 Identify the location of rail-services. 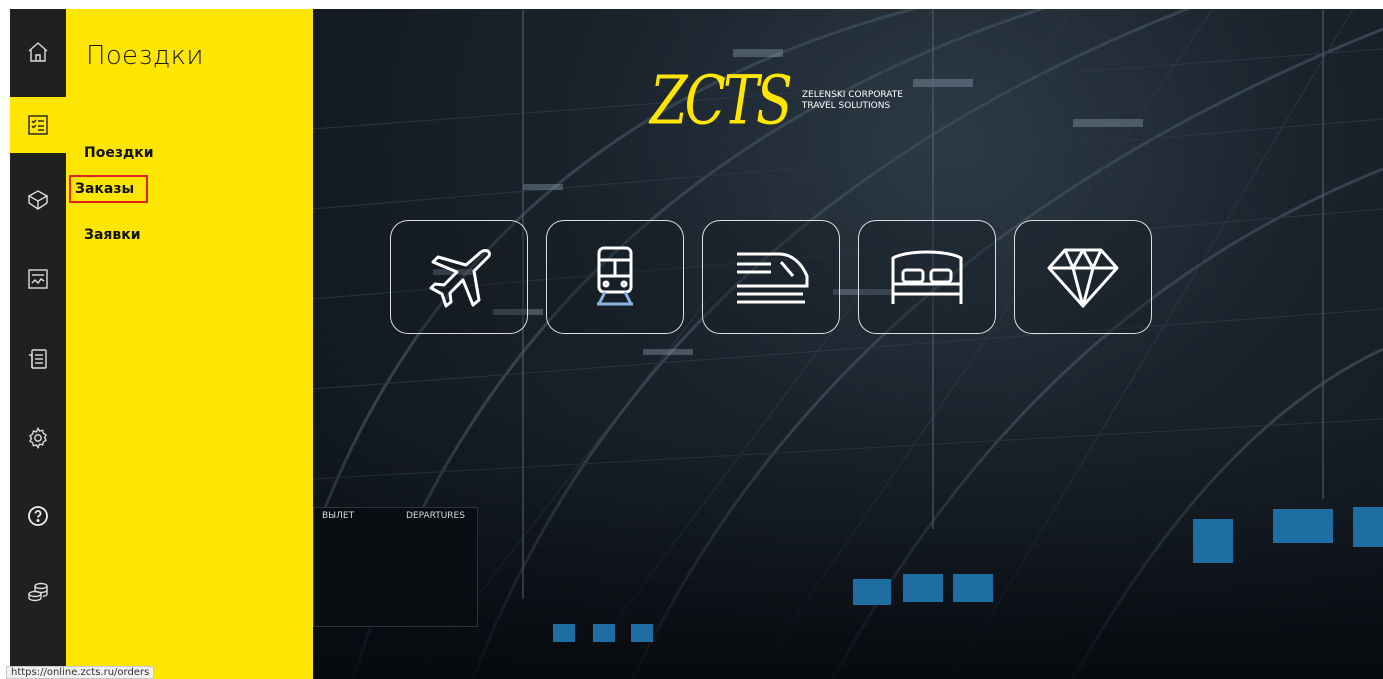
(38, 200).